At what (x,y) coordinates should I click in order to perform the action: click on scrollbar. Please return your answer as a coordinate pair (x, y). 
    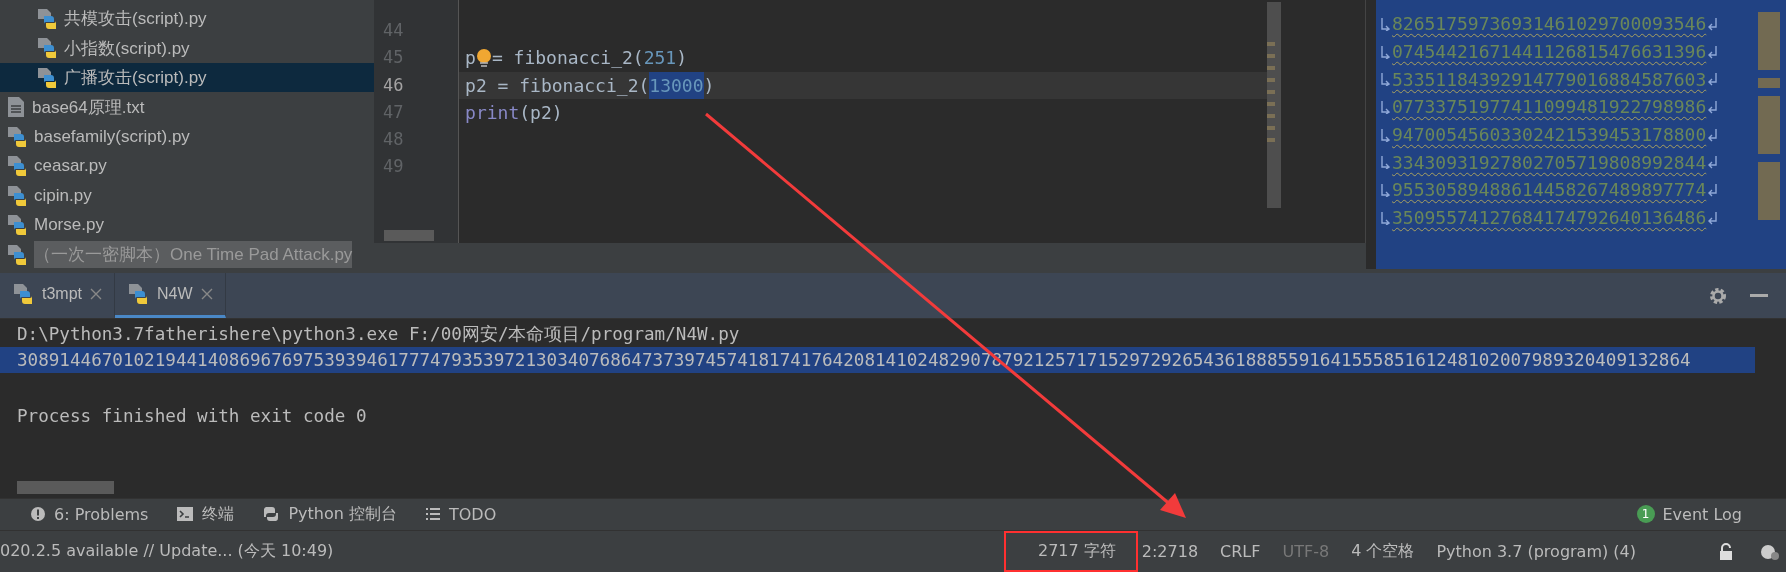
    Looking at the image, I should click on (1274, 105).